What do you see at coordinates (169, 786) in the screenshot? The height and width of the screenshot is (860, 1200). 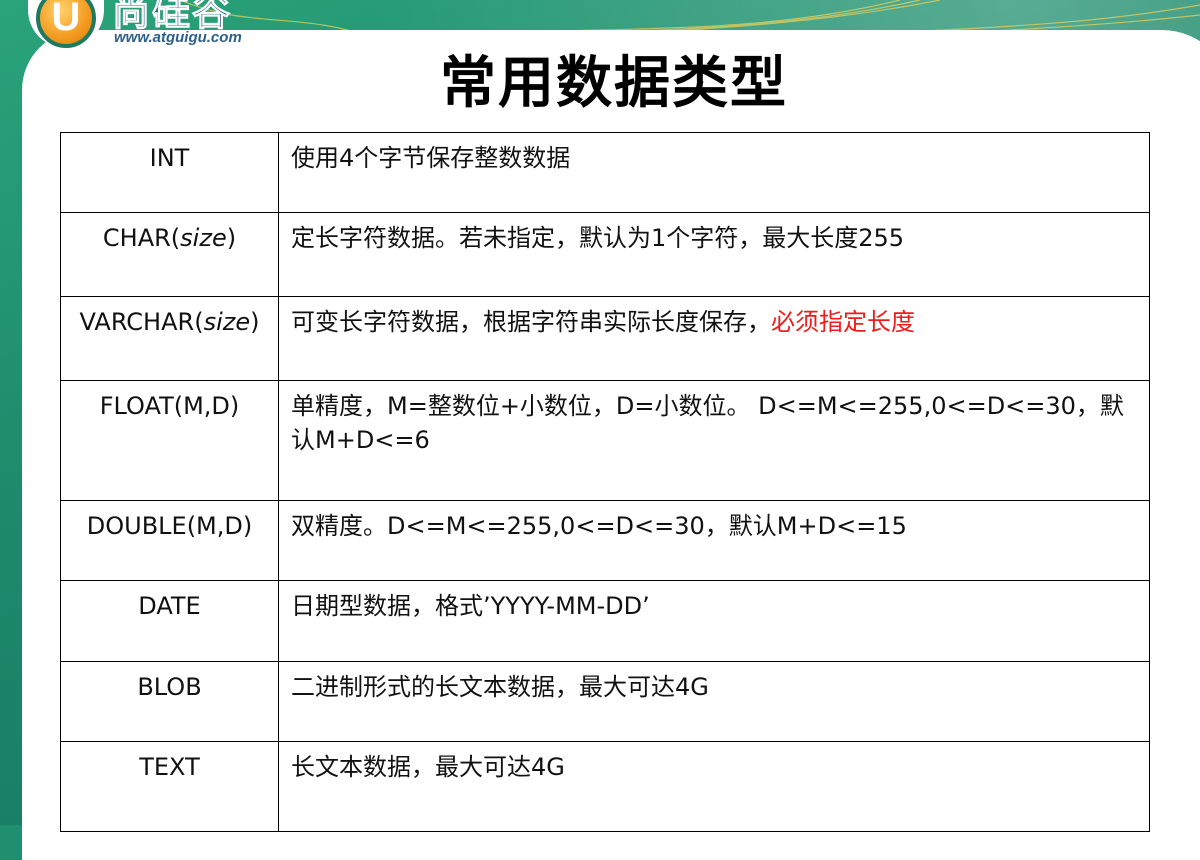 I see `type-cell: TEXT` at bounding box center [169, 786].